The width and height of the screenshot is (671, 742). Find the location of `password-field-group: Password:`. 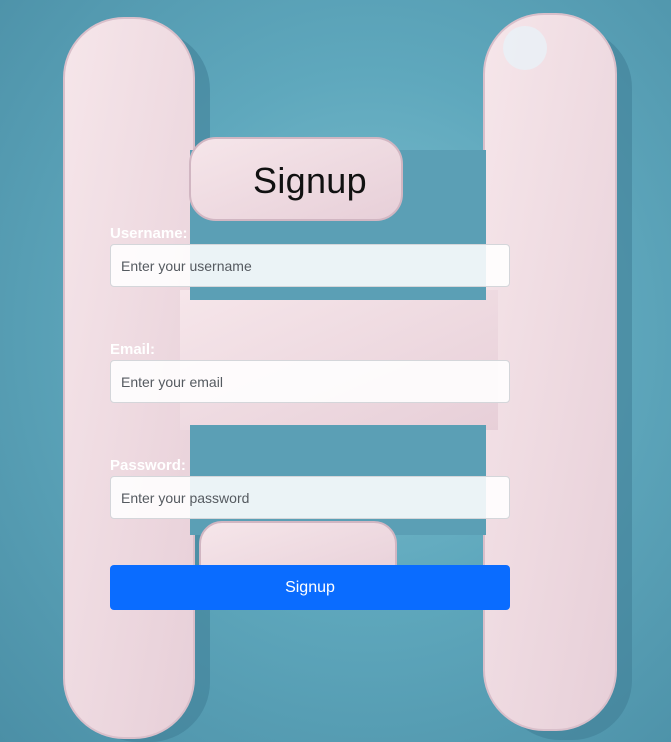

password-field-group: Password: is located at coordinates (310, 487).